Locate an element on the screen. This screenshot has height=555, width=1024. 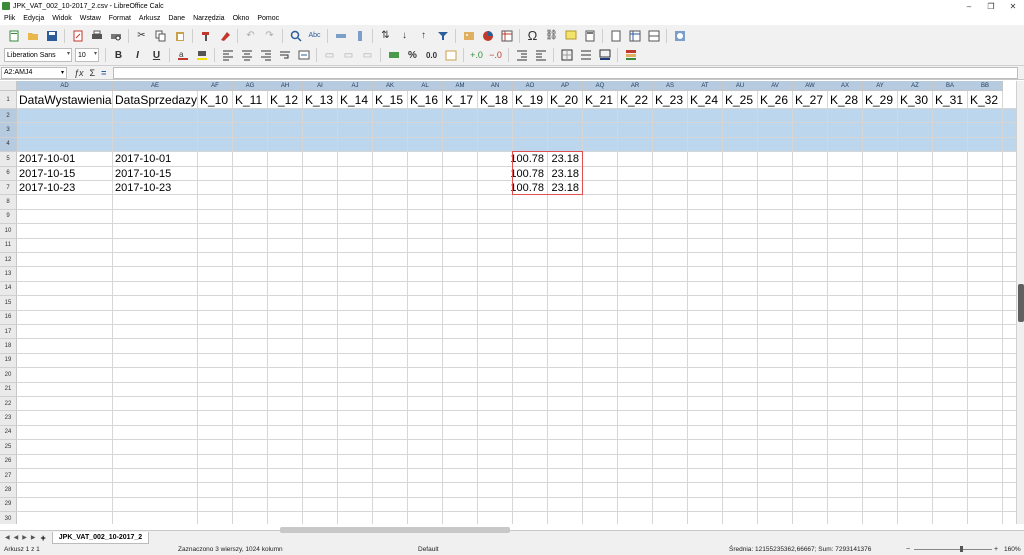
add-sheet-button: + is located at coordinates (43, 538).